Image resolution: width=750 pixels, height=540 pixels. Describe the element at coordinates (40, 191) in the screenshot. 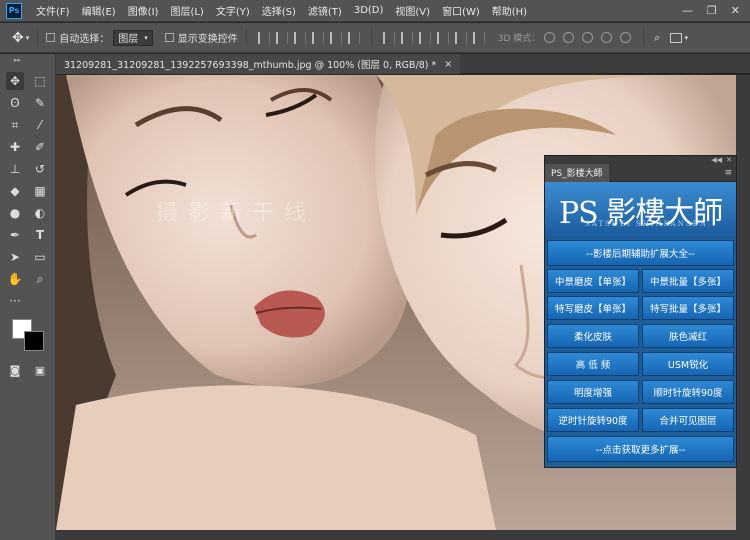

I see `gradient-icon: ▦` at that location.